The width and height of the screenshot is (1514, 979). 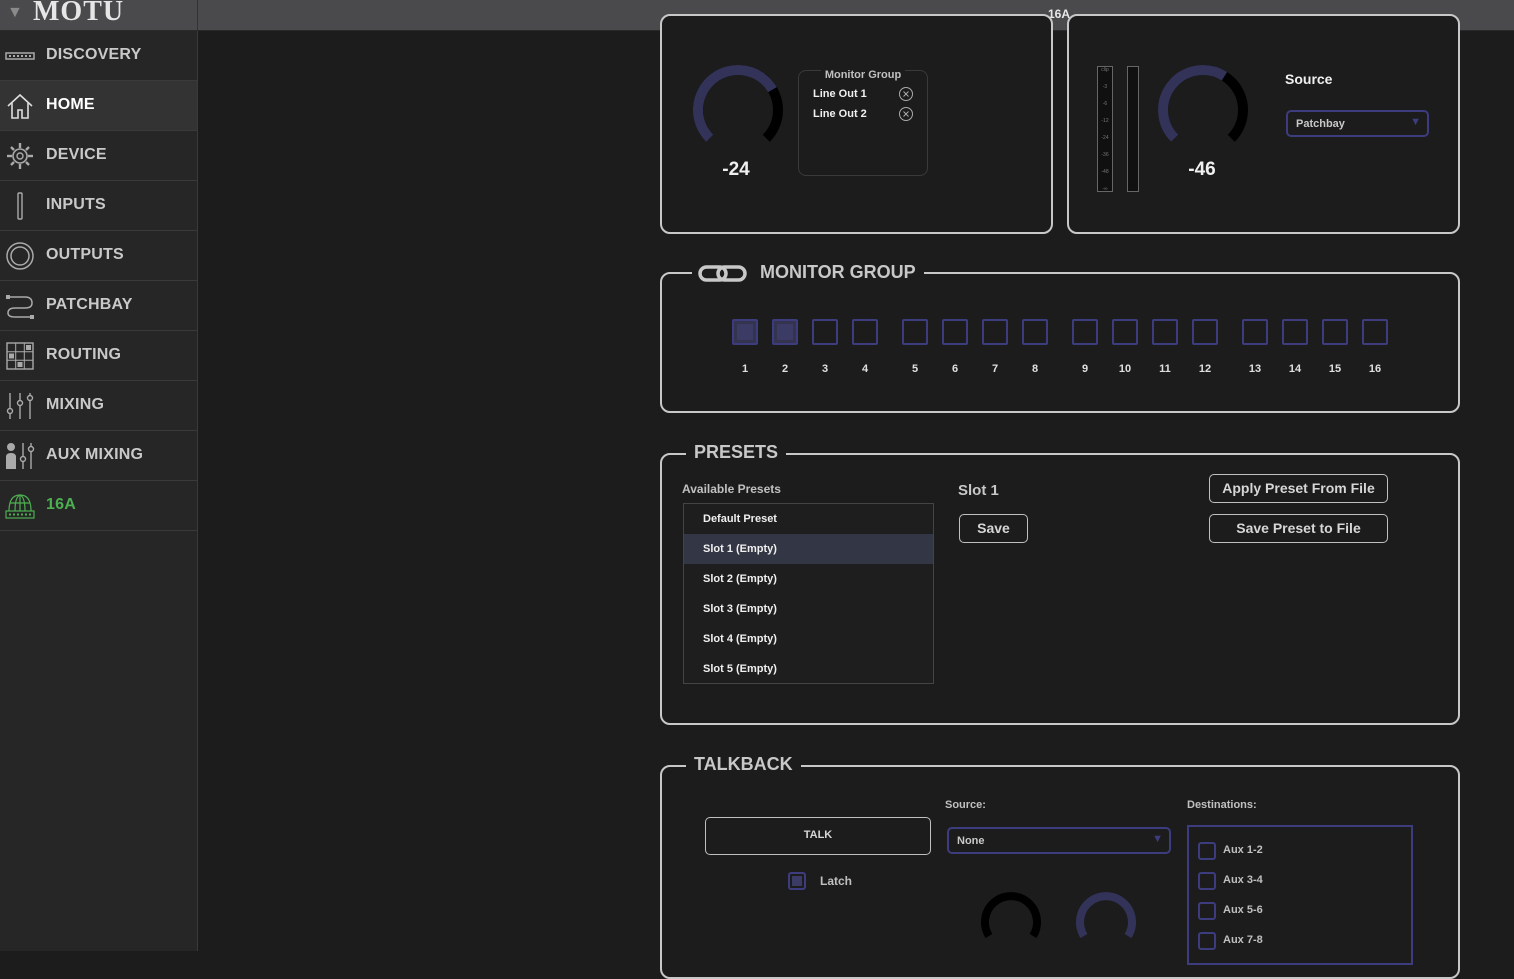 What do you see at coordinates (1106, 923) in the screenshot?
I see `listenback-level-knob` at bounding box center [1106, 923].